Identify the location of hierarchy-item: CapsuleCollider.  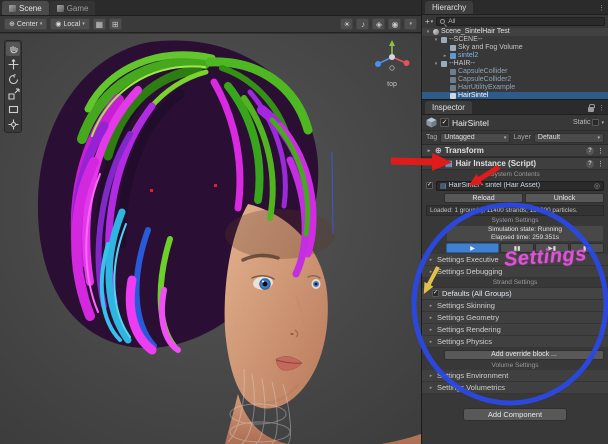
(515, 72).